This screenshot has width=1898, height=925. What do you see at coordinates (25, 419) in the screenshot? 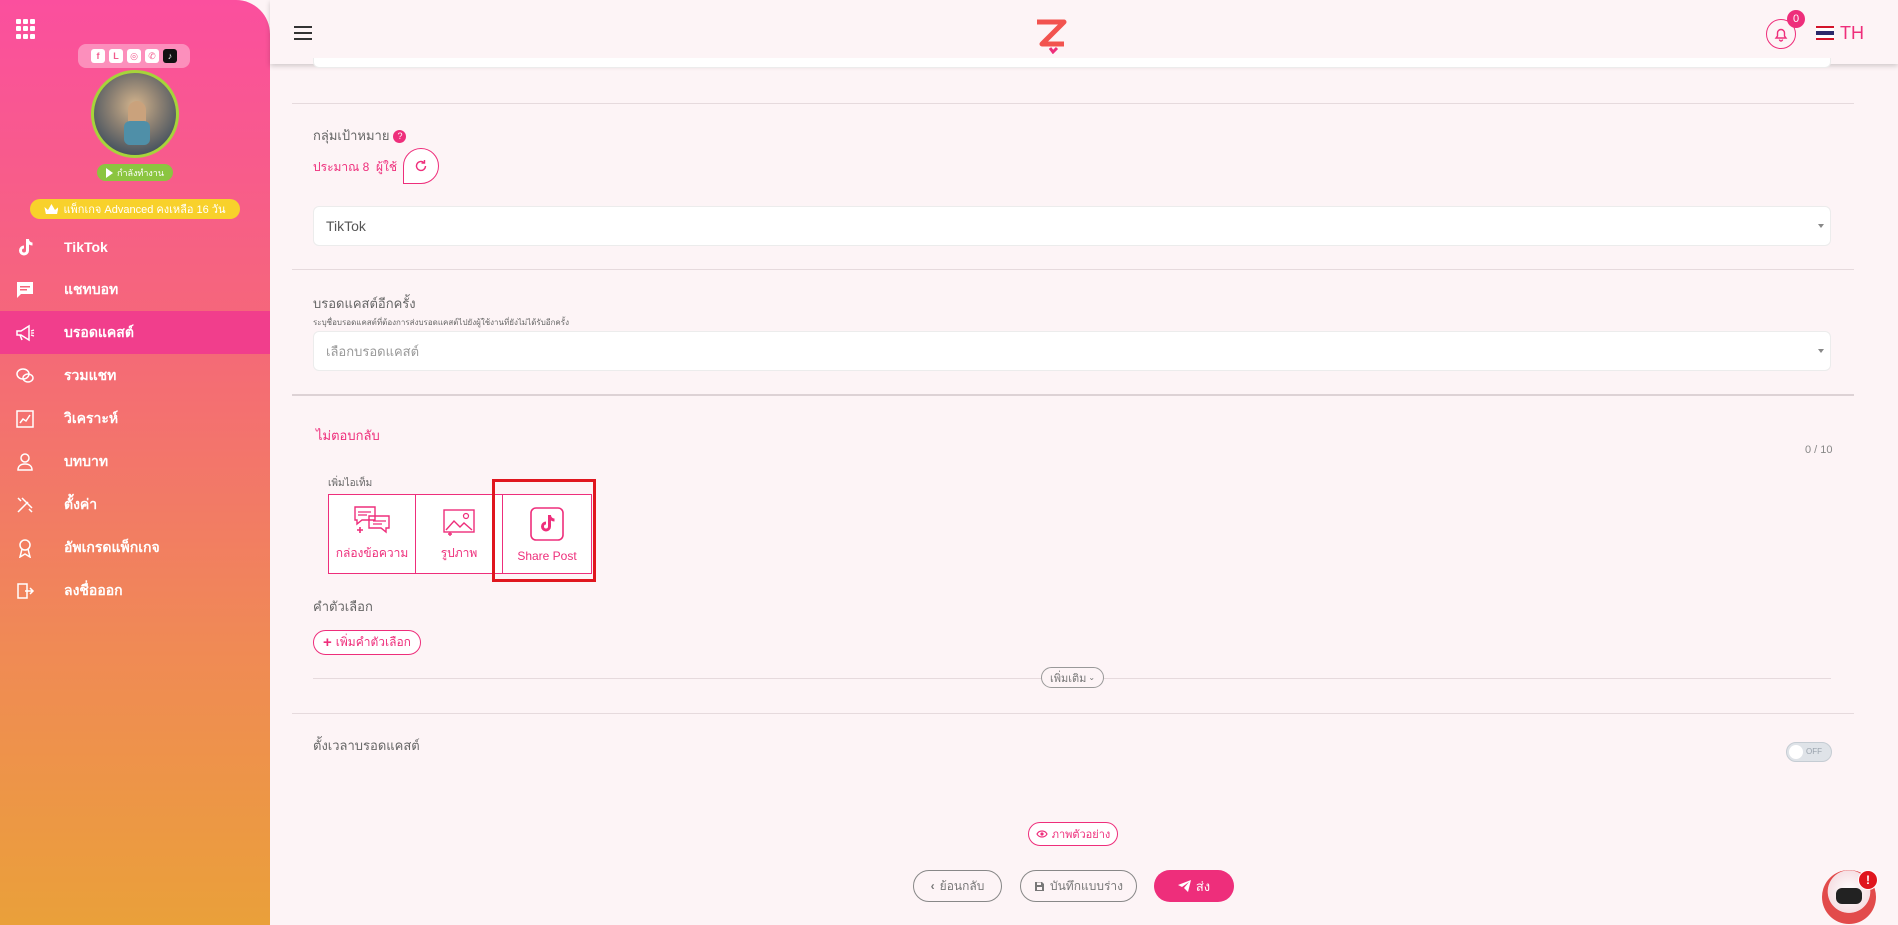
I see `analytics-icon` at bounding box center [25, 419].